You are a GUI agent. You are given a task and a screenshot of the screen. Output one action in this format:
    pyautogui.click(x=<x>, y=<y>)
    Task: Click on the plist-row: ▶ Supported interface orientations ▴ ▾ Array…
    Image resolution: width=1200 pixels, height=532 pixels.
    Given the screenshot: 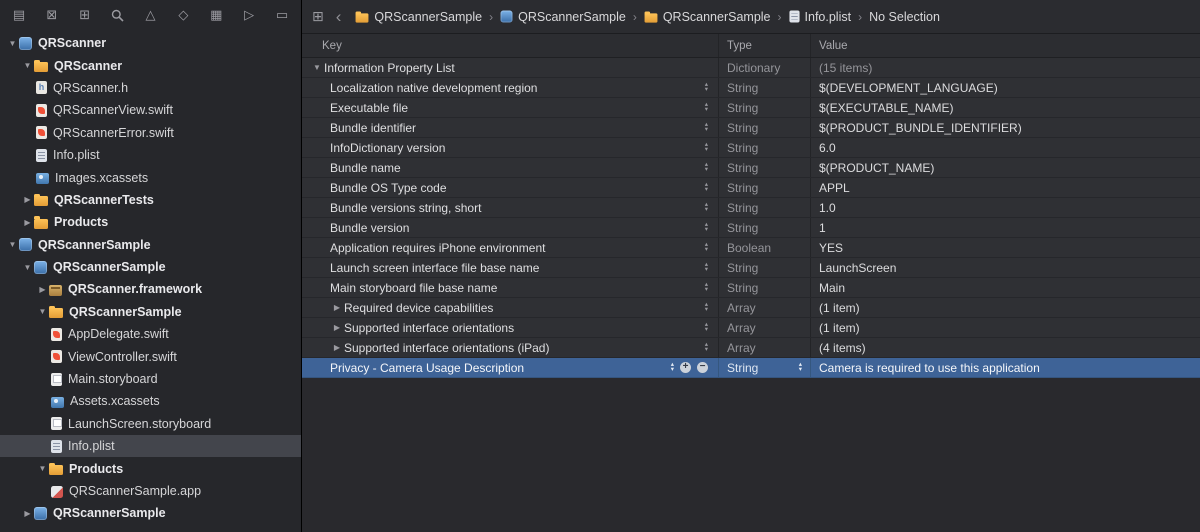 What is the action you would take?
    pyautogui.click(x=751, y=328)
    